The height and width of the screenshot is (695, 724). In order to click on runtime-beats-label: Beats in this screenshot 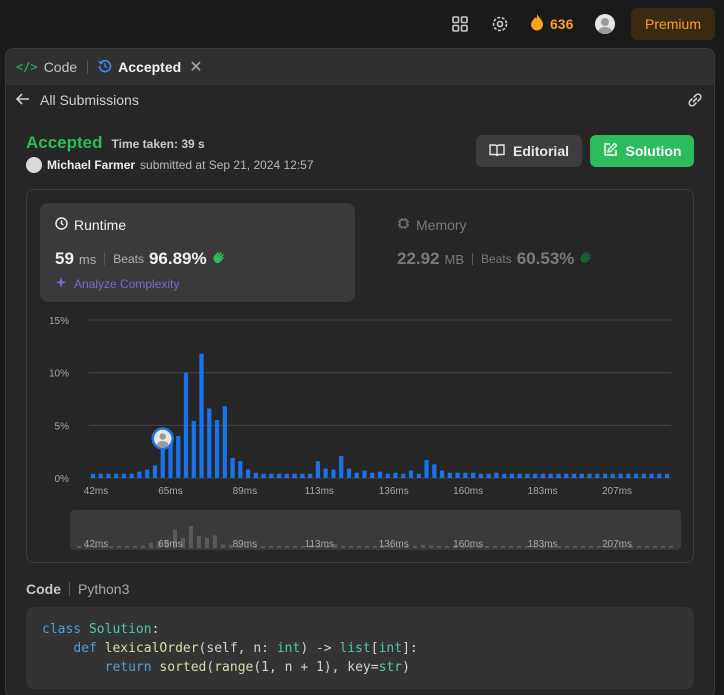, I will do `click(128, 259)`.